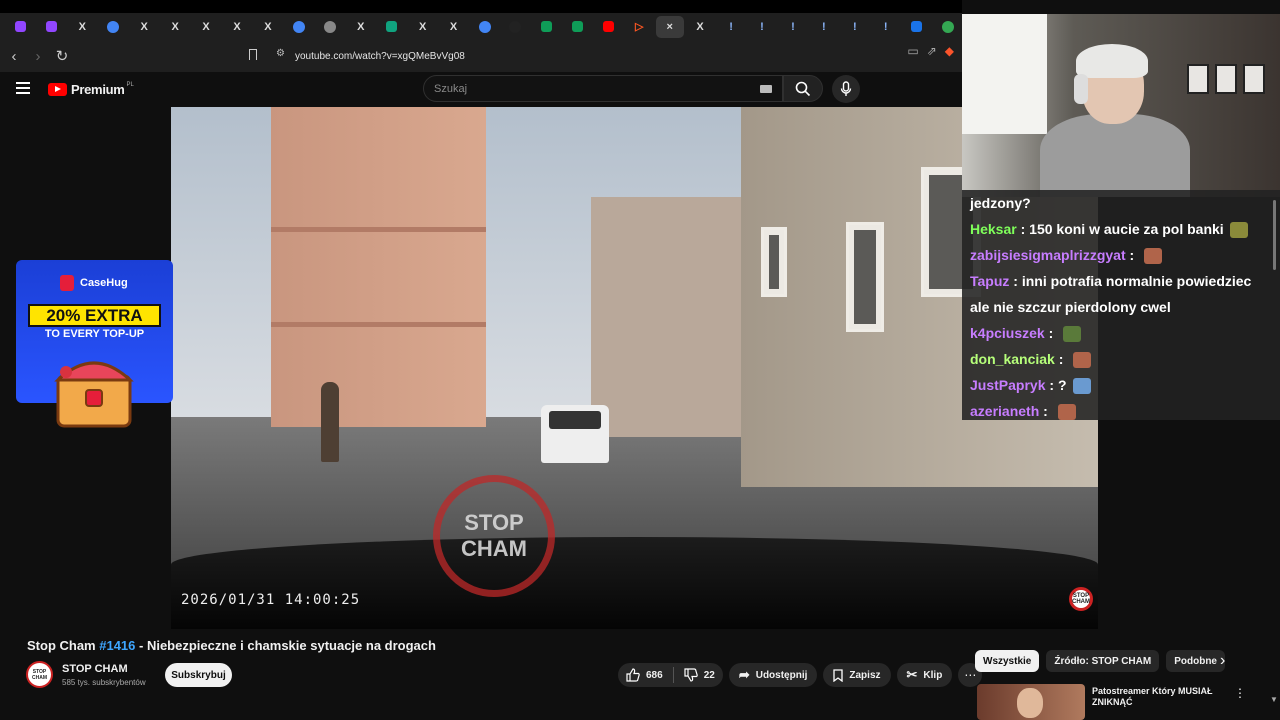 The image size is (1280, 720). Describe the element at coordinates (654, 675) in the screenshot. I see `like-count: 686` at that location.